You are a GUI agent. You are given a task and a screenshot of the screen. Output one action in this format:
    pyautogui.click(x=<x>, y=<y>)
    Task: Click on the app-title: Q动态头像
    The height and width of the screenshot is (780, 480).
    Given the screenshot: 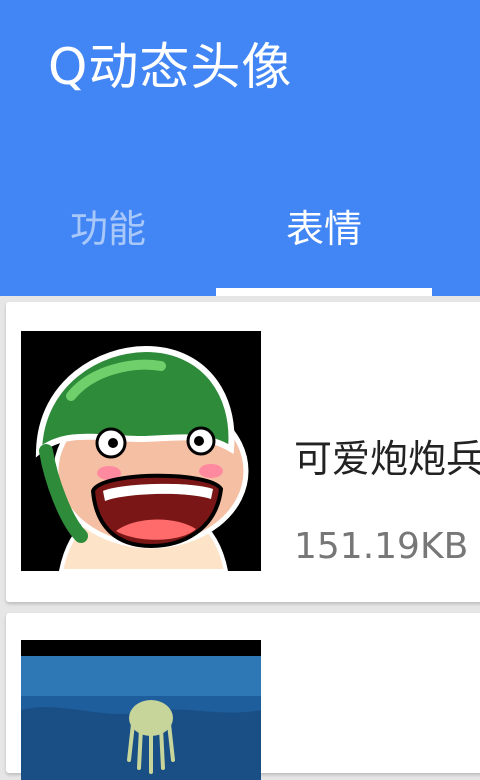 What is the action you would take?
    pyautogui.click(x=170, y=67)
    